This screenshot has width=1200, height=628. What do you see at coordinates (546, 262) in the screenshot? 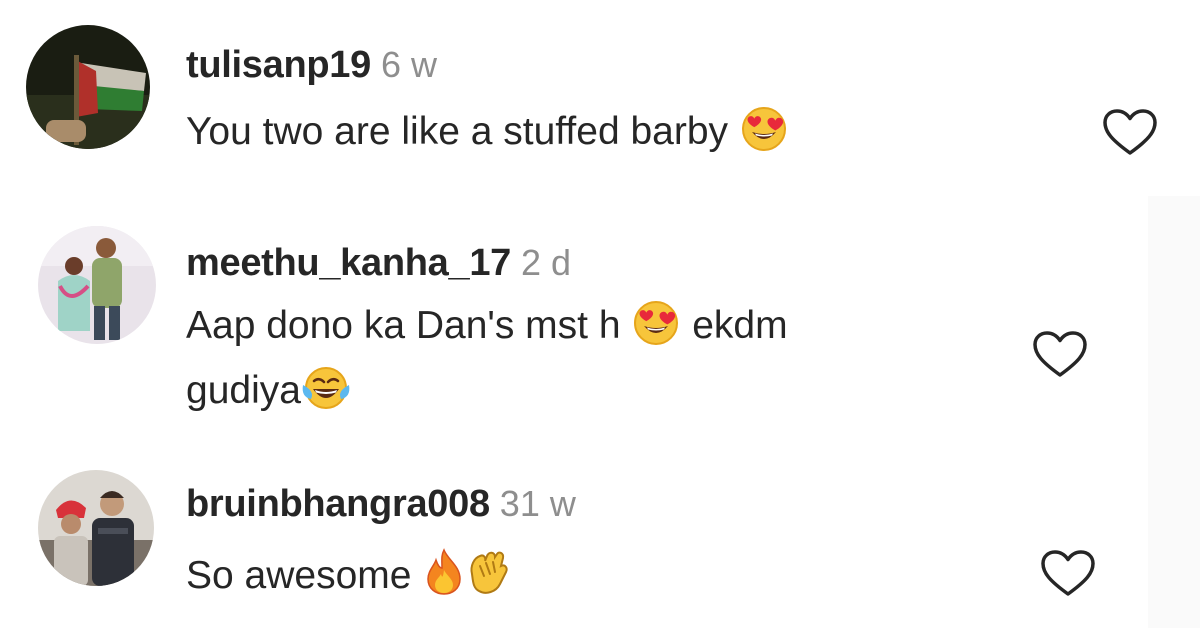
I see `comment-age: 2 d` at bounding box center [546, 262].